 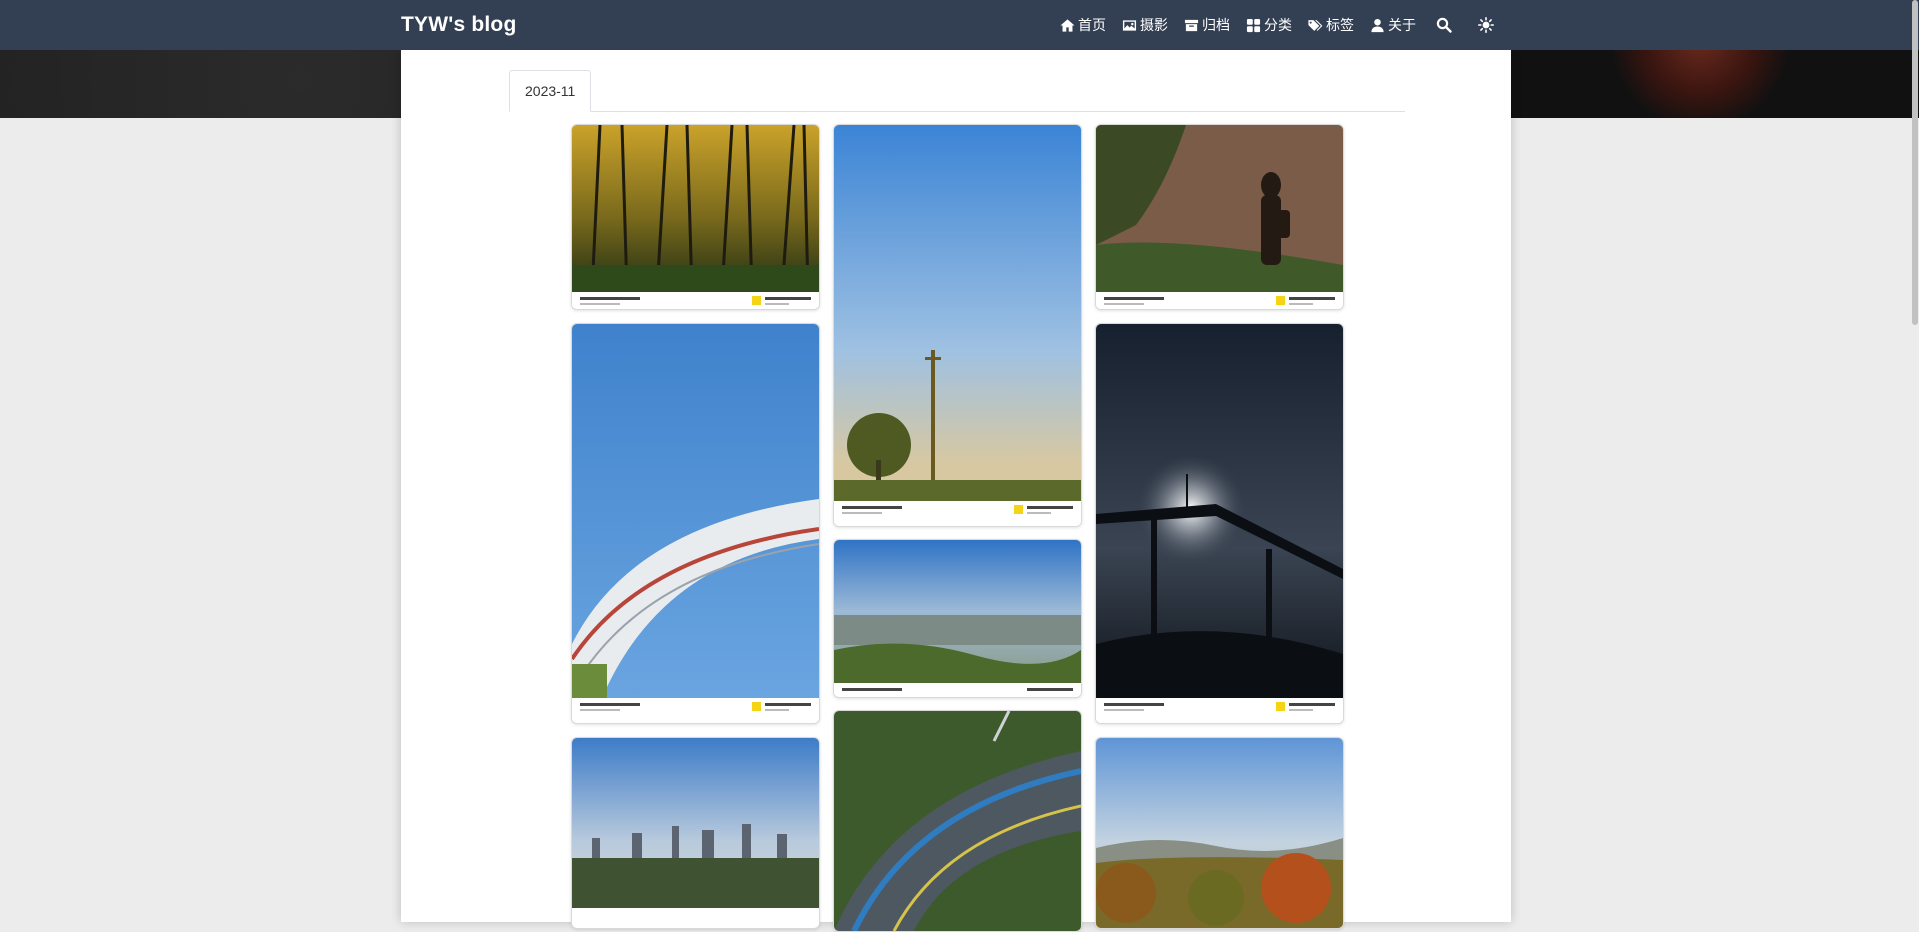 I want to click on city-skyline-photo, so click(x=695, y=823).